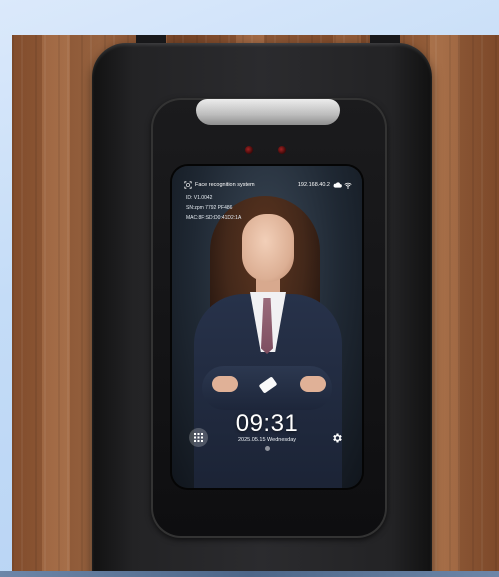 Image resolution: width=499 pixels, height=577 pixels. Describe the element at coordinates (225, 185) in the screenshot. I see `status-title: Face recognition system` at that location.